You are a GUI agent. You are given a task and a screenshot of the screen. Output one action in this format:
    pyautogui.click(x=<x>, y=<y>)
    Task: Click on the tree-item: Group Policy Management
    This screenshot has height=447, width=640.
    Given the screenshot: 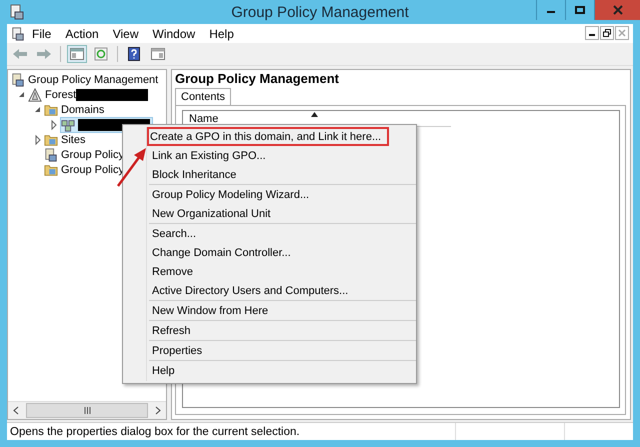 What is the action you would take?
    pyautogui.click(x=85, y=79)
    